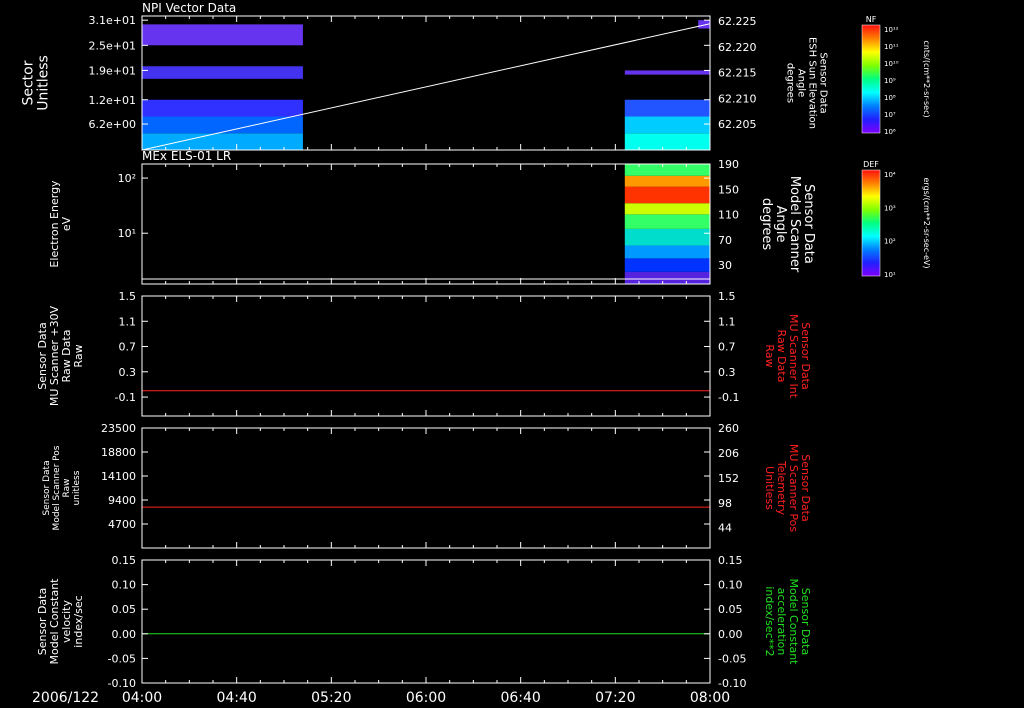 This screenshot has width=1024, height=708. Describe the element at coordinates (890, 275) in the screenshot. I see `colorbar-tick-label-1-3: 10¹` at that location.